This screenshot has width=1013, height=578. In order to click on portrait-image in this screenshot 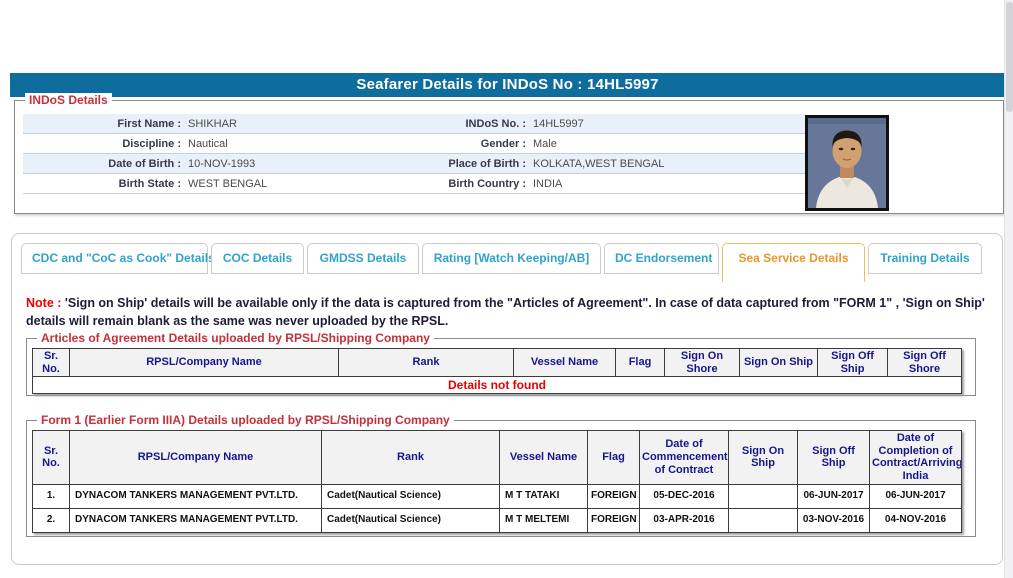, I will do `click(847, 163)`.